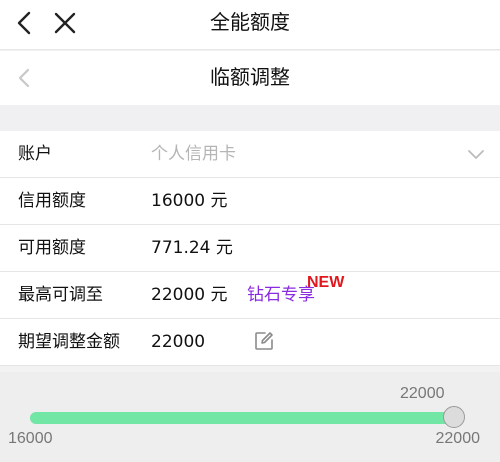 The image size is (500, 462). What do you see at coordinates (52, 248) in the screenshot?
I see `available-label: 可用额度` at bounding box center [52, 248].